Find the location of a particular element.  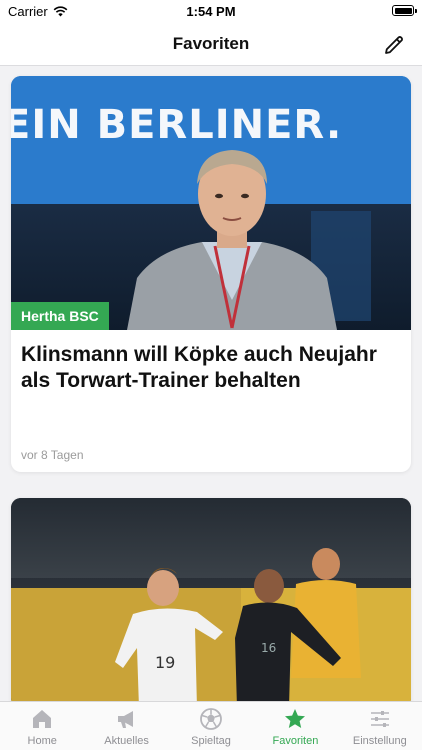

pencil-icon is located at coordinates (394, 45).